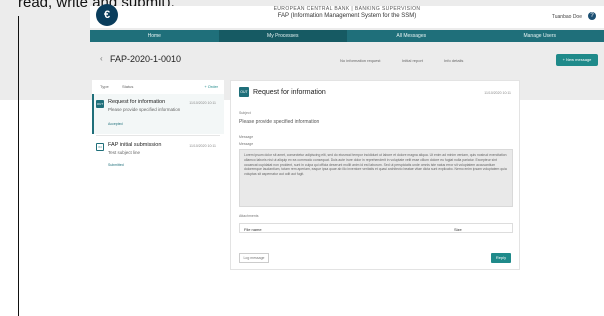  Describe the element at coordinates (592, 16) in the screenshot. I see `help-icon: ?` at that location.